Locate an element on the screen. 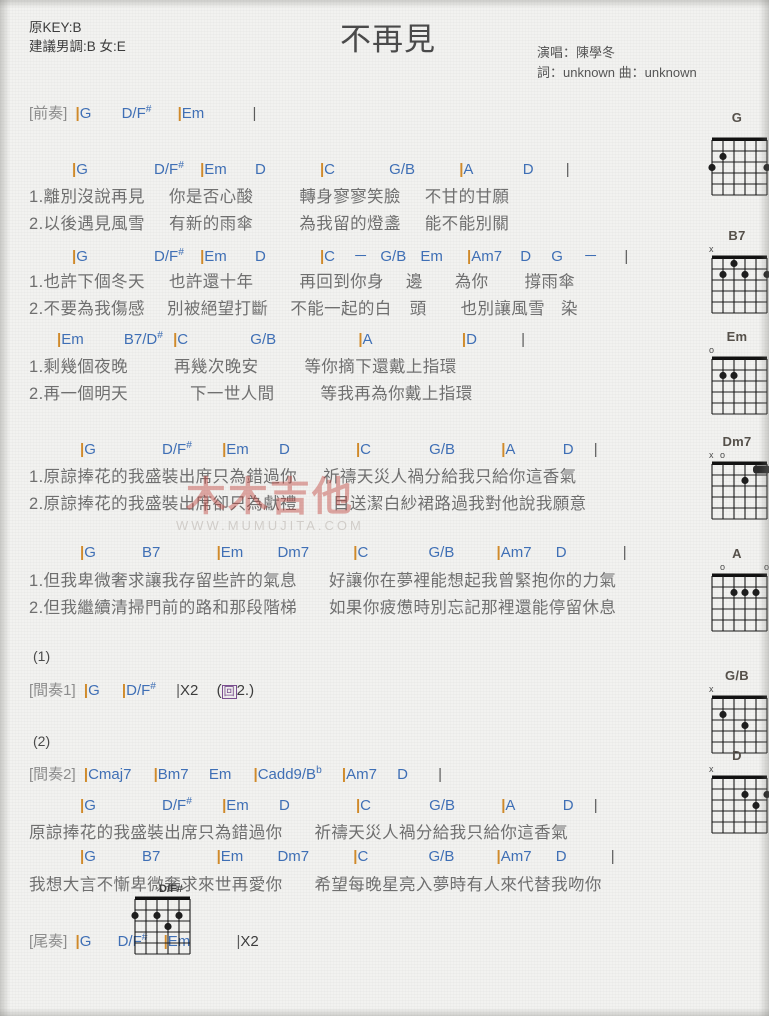  diagram-label: G is located at coordinates (737, 117).